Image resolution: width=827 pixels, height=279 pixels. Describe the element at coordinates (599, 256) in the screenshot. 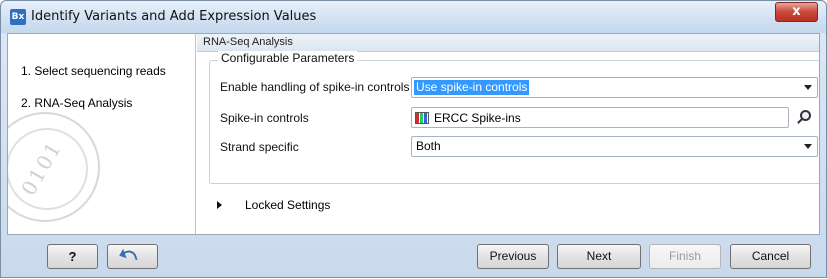

I see `next-button: Next` at that location.